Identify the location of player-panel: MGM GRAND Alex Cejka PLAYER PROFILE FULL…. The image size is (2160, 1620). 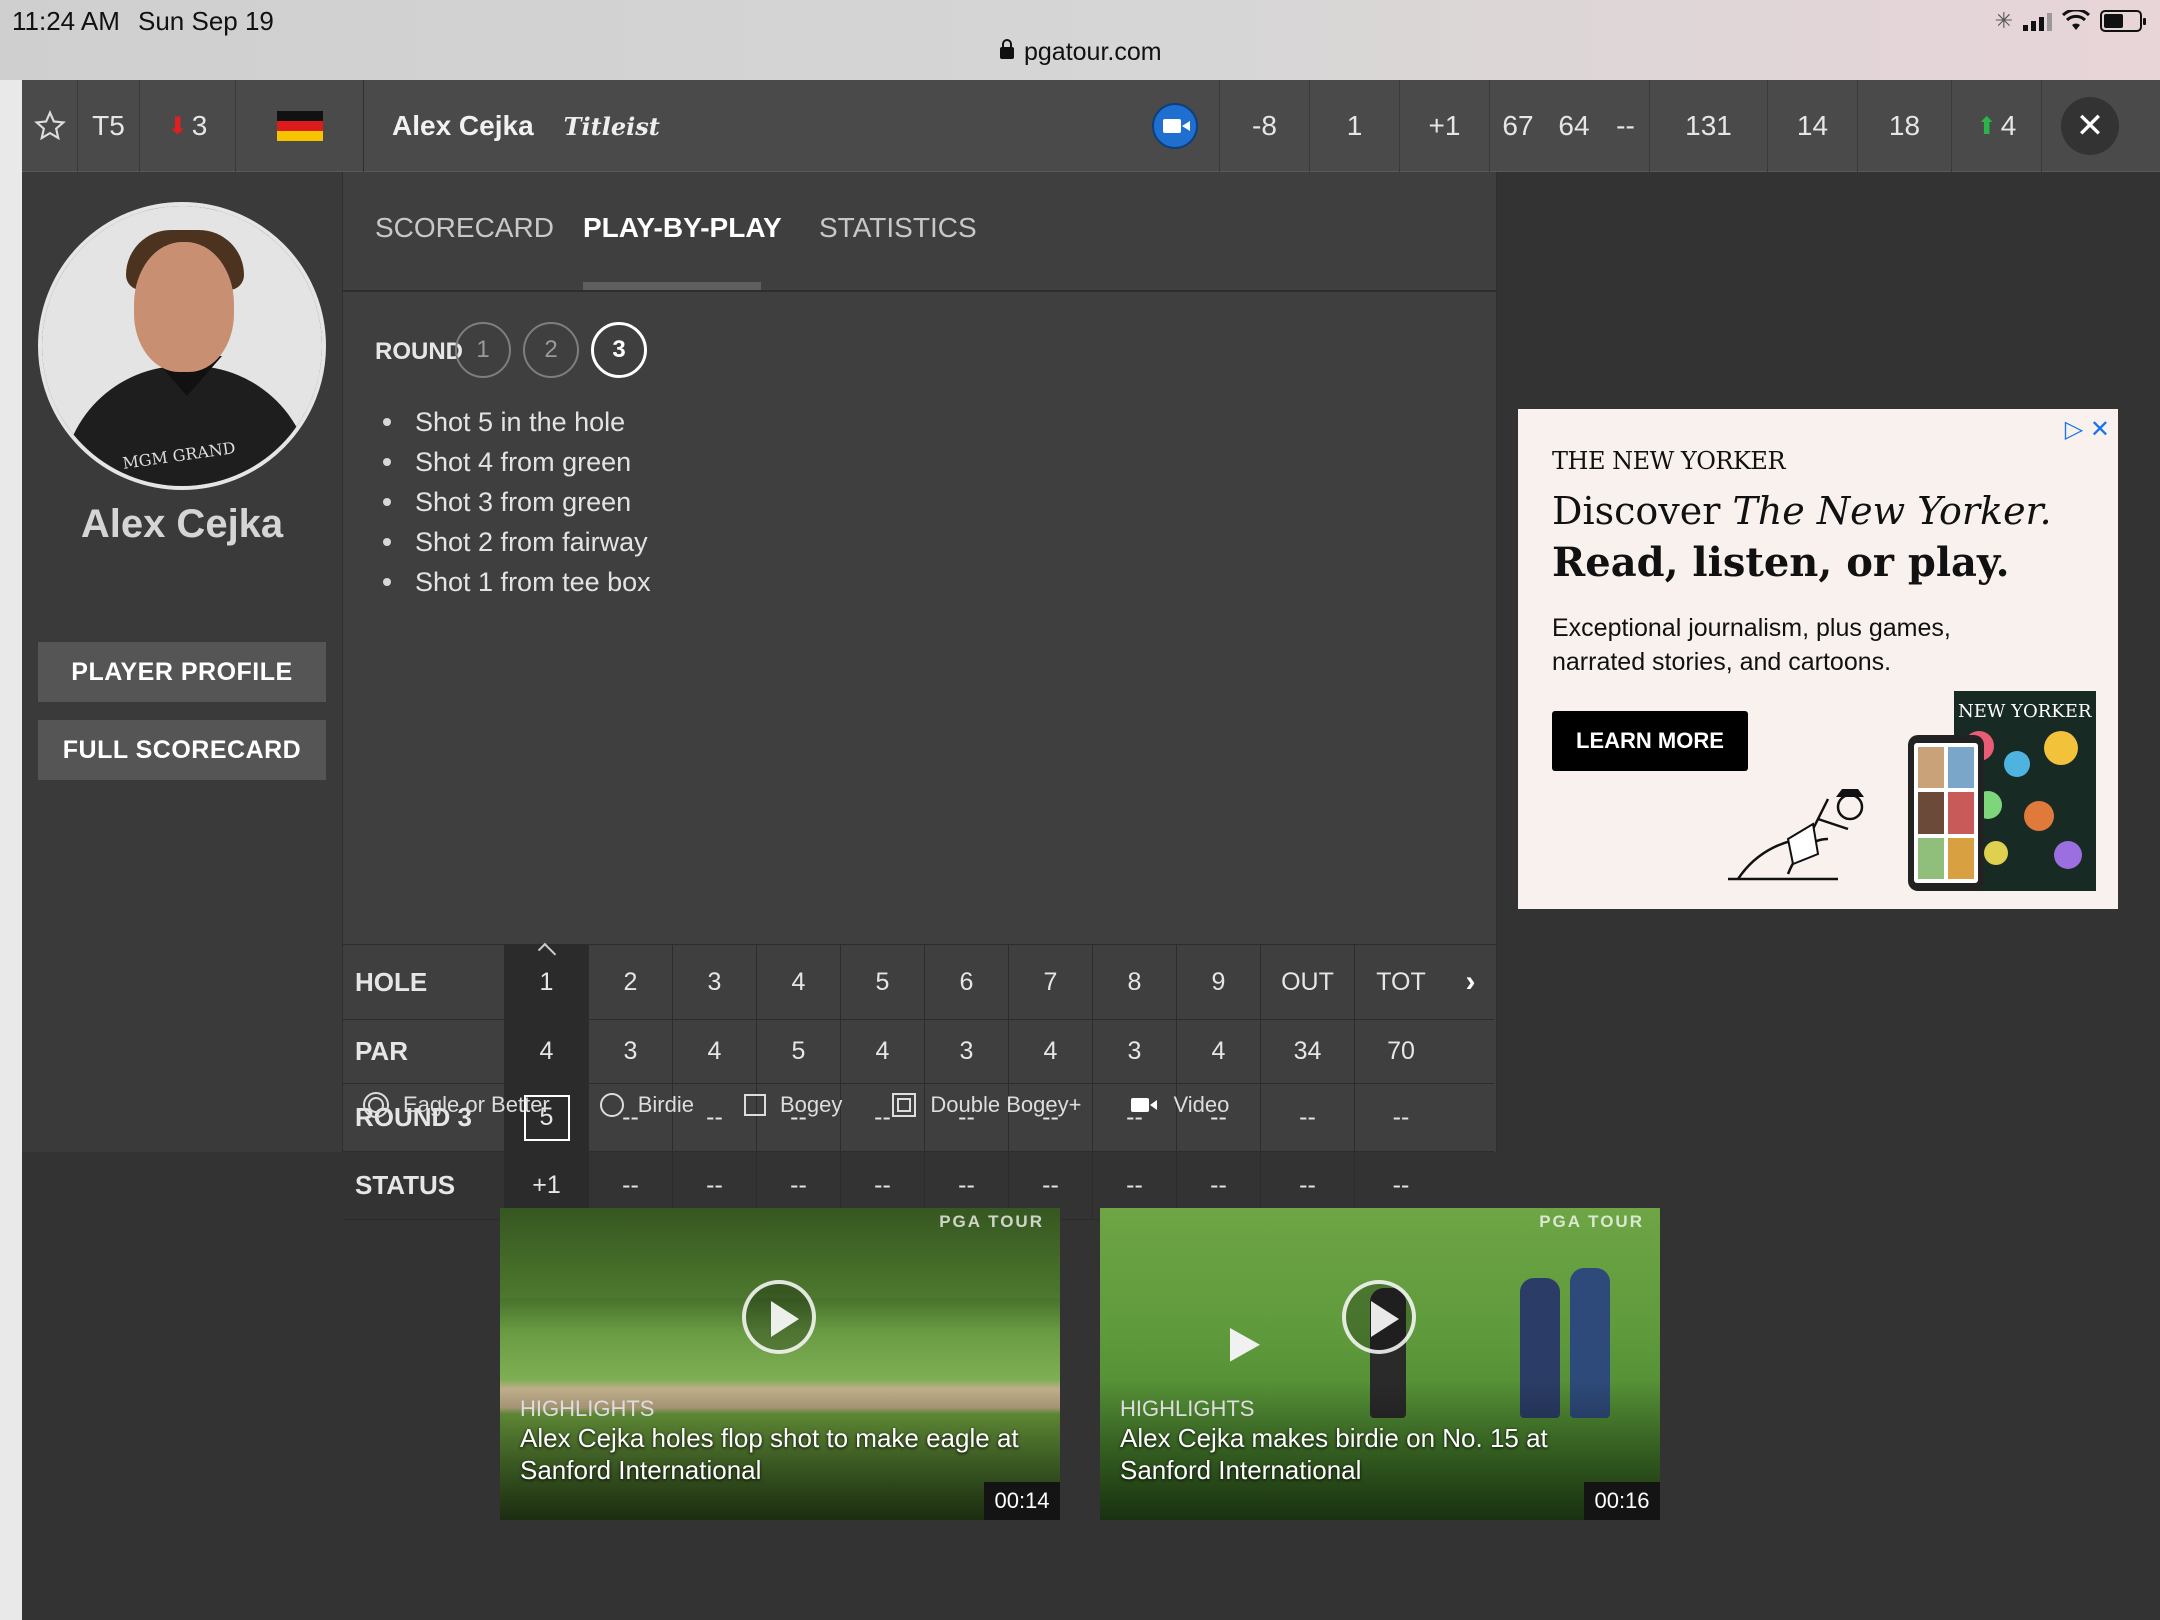
(182, 662).